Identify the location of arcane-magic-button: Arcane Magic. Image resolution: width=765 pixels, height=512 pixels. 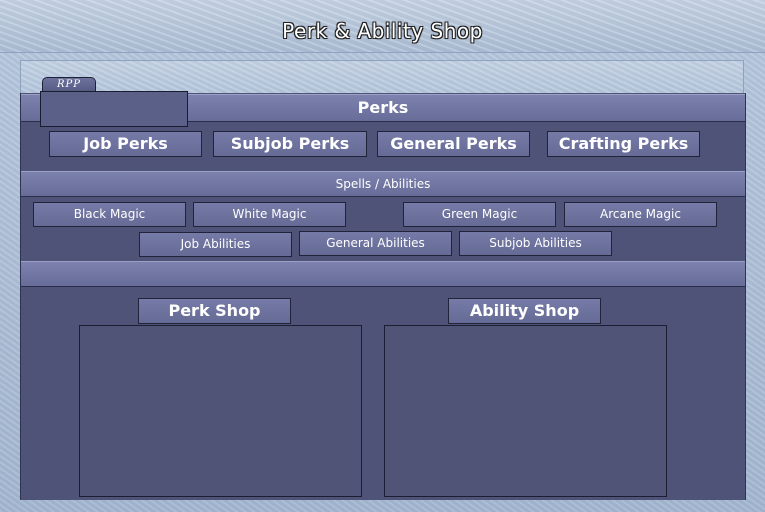
(640, 214).